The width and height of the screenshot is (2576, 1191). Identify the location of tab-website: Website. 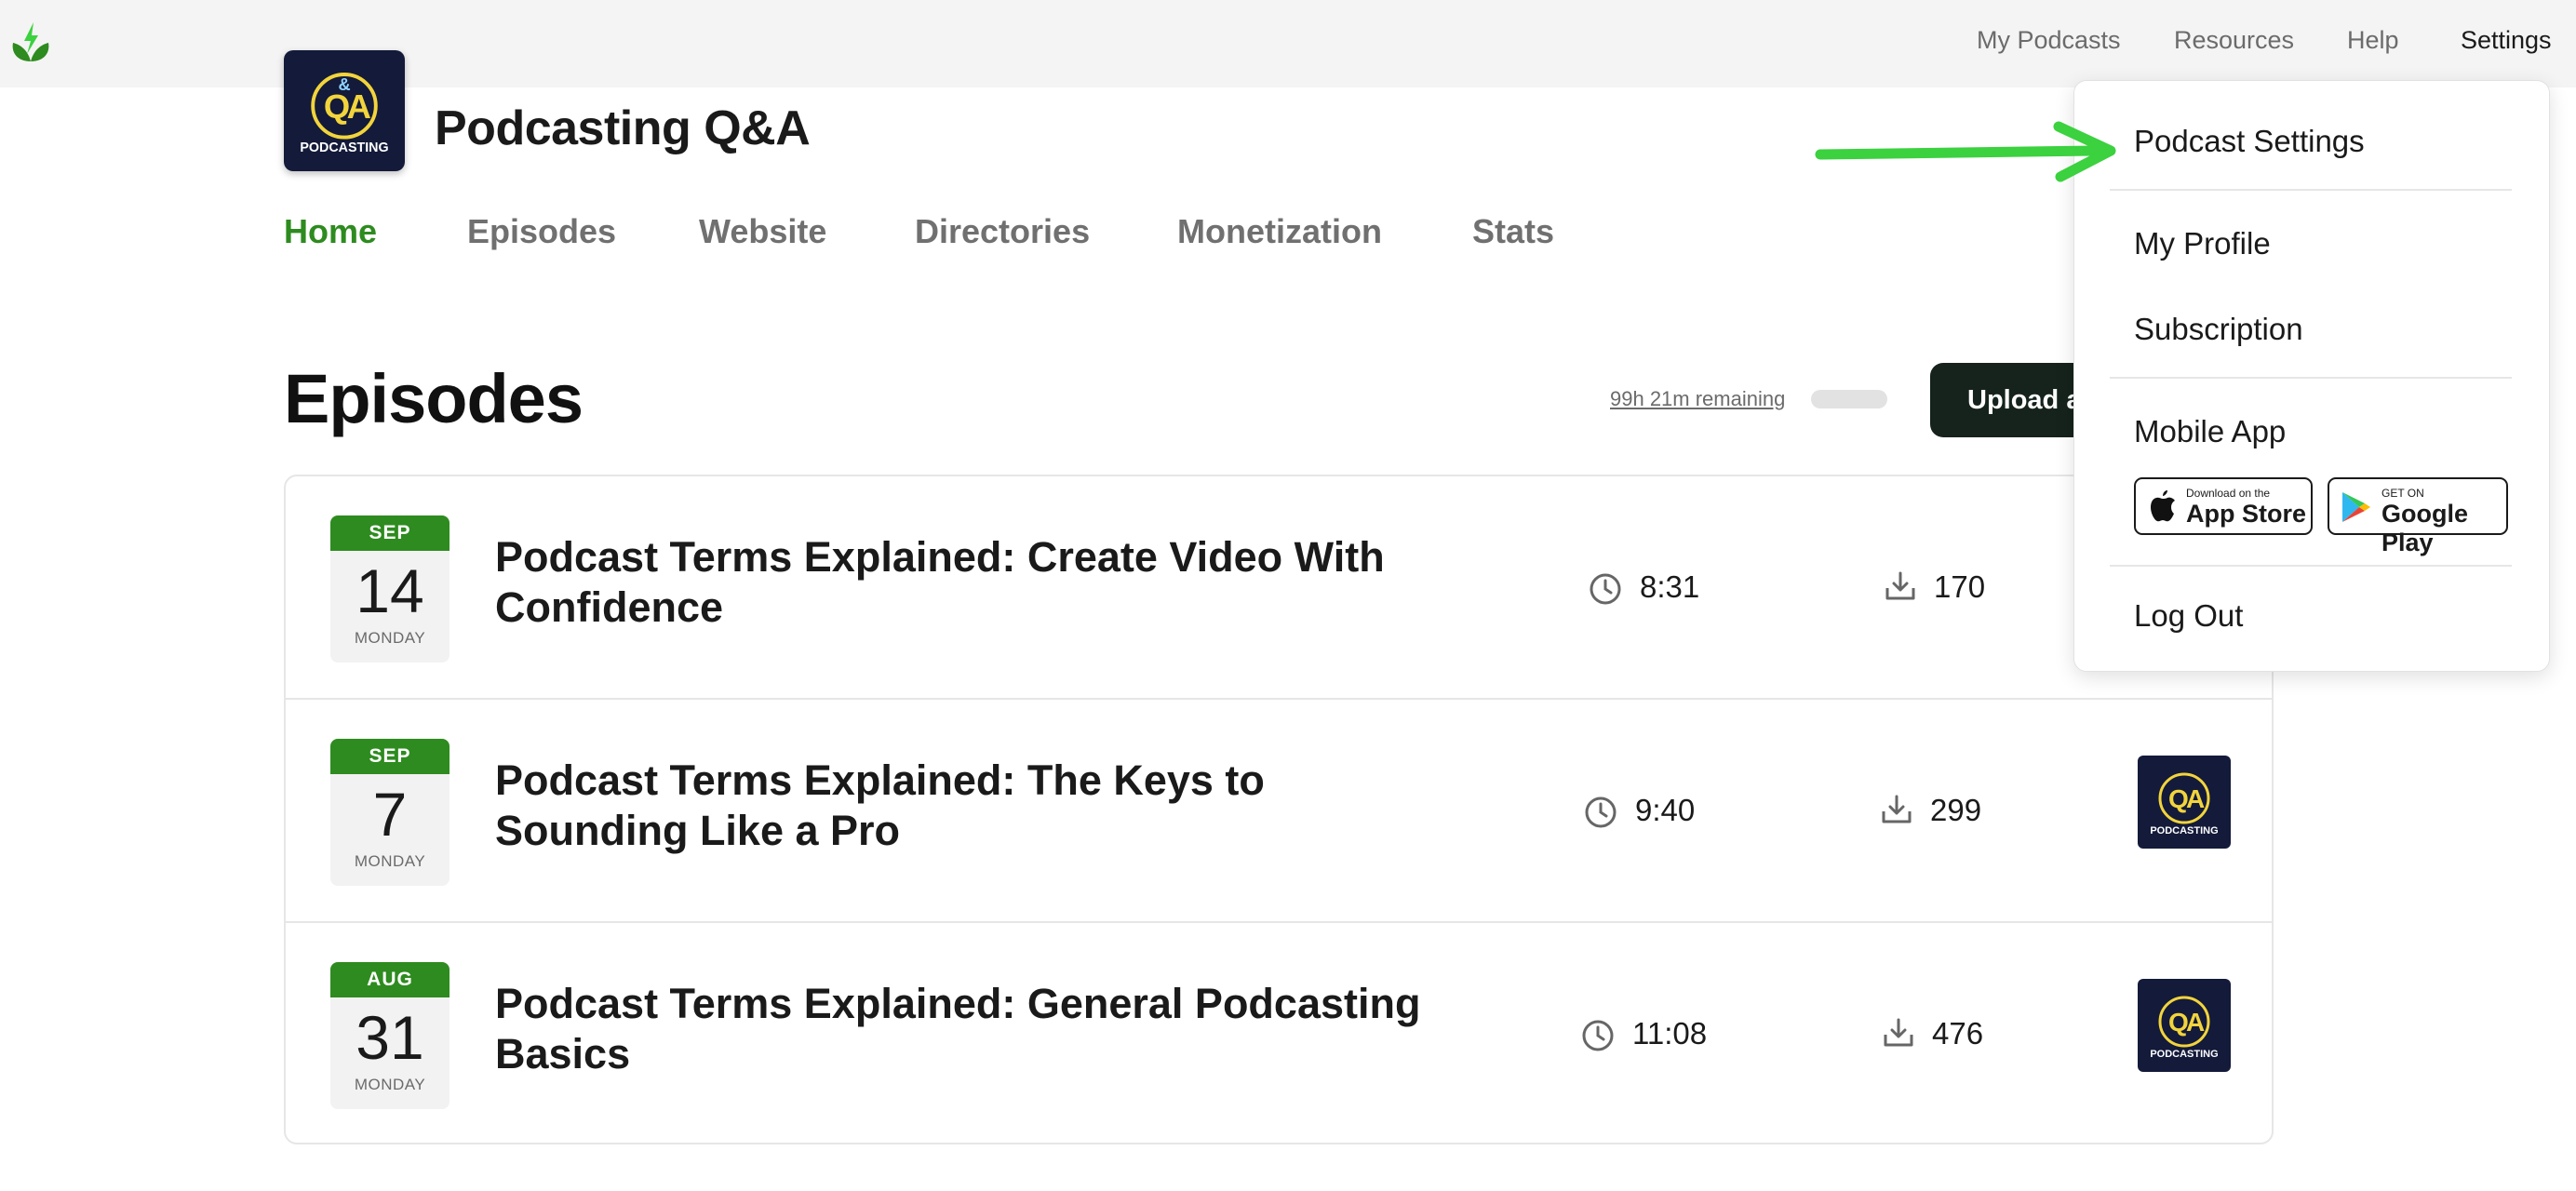
(762, 231).